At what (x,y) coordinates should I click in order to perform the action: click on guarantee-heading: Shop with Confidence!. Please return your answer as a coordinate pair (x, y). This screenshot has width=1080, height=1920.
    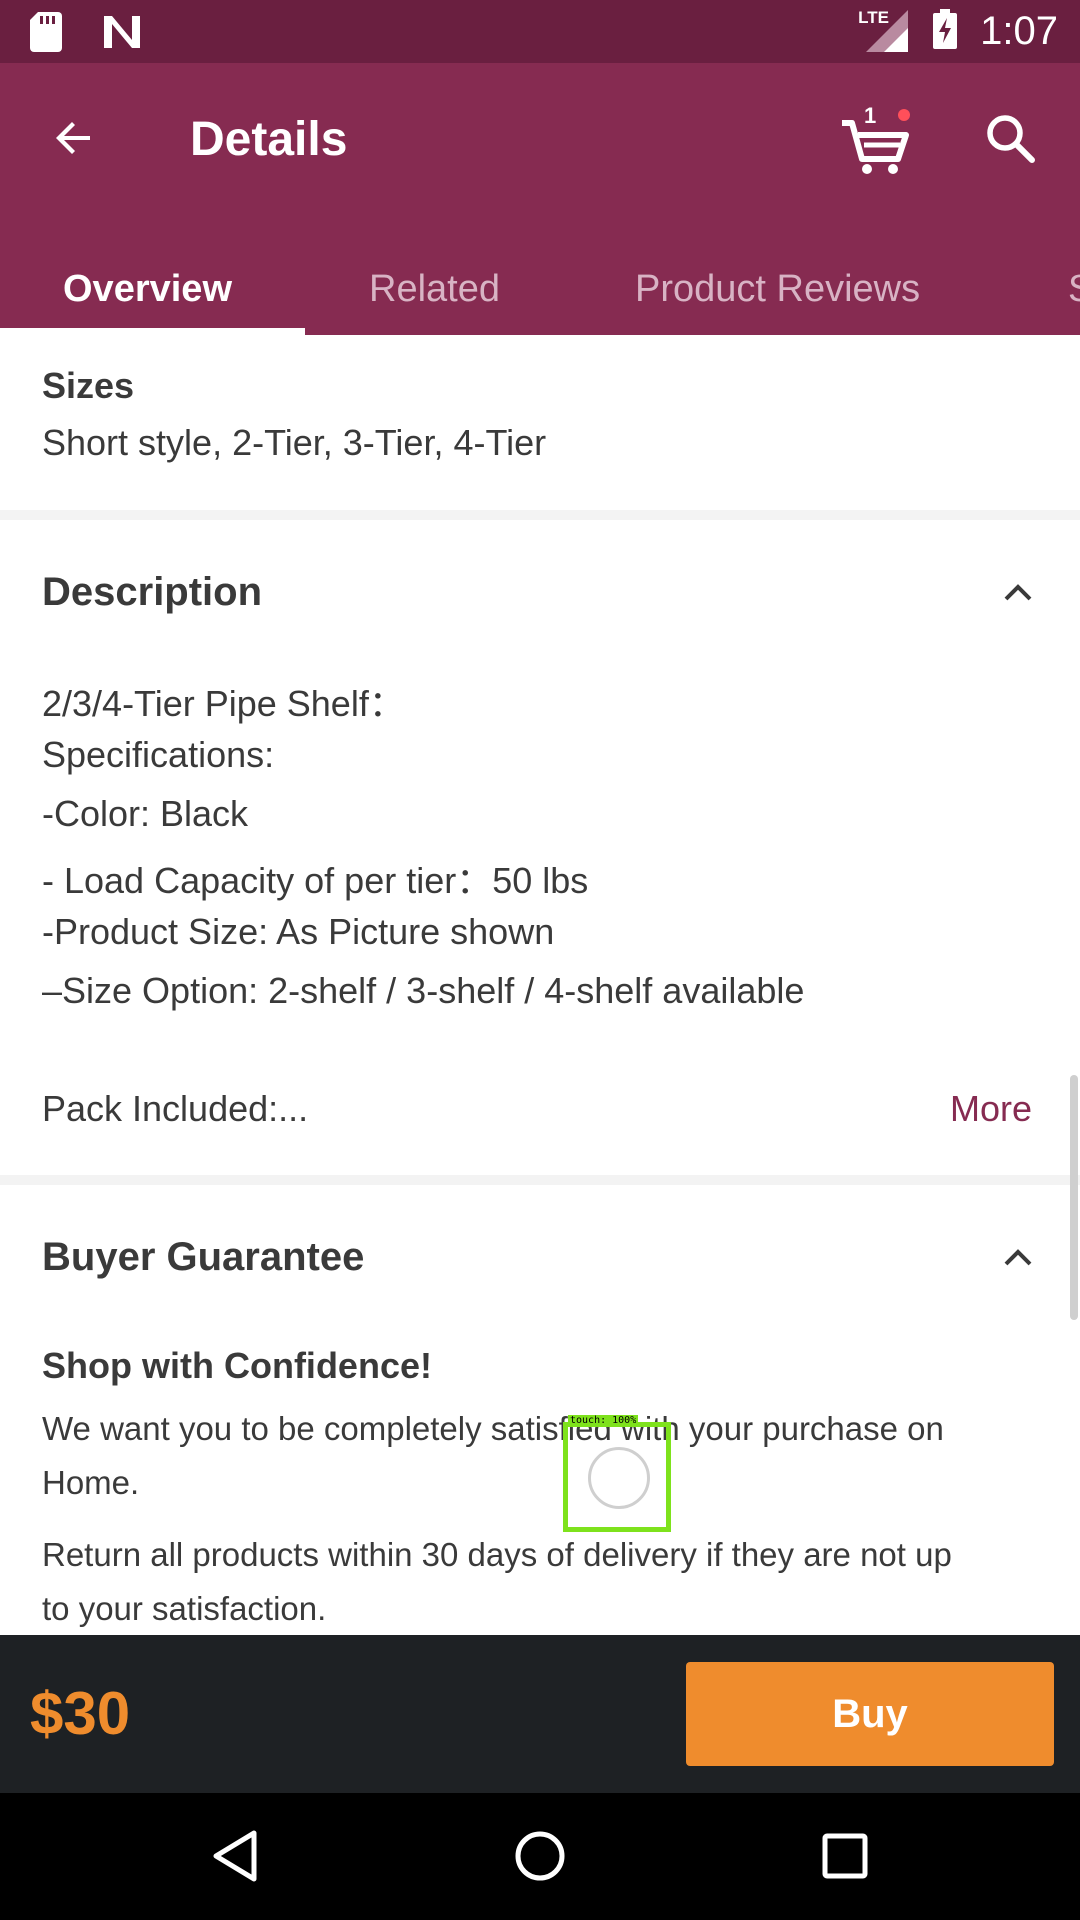
    Looking at the image, I should click on (237, 1365).